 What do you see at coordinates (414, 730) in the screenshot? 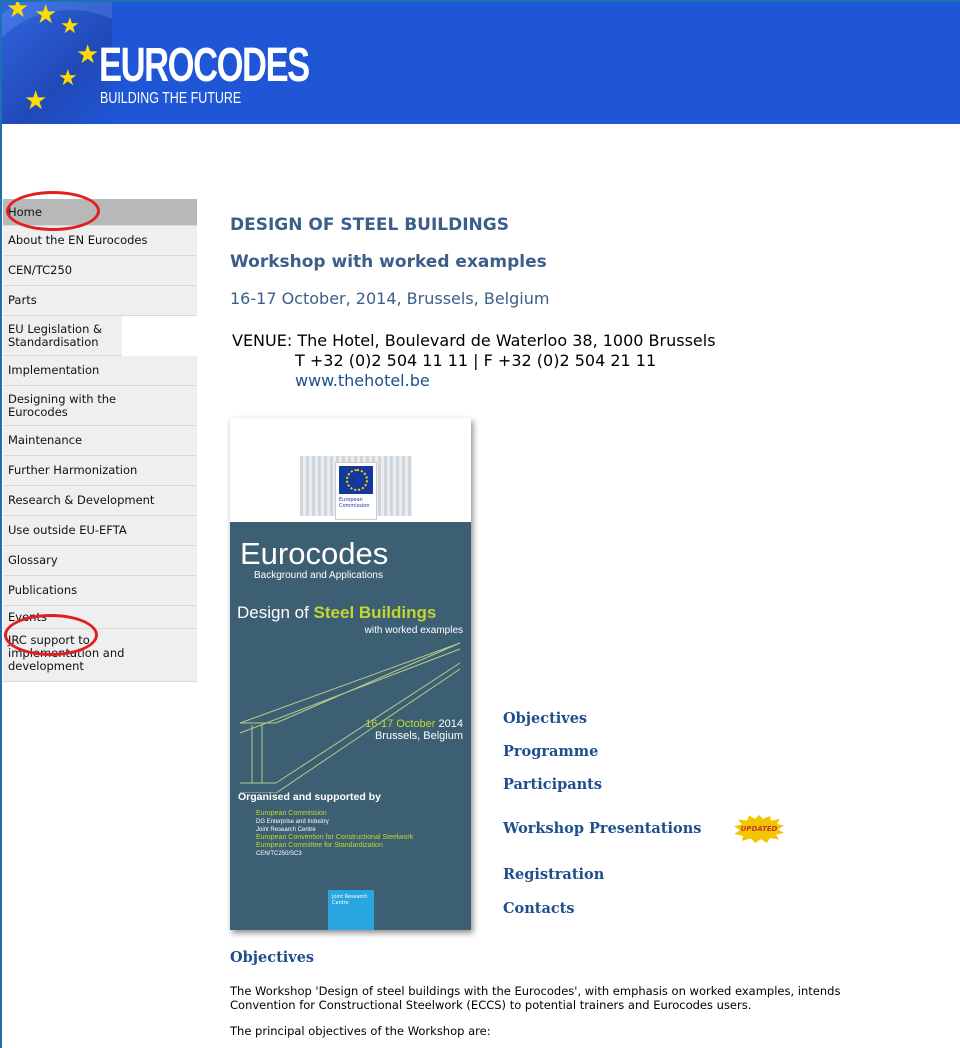
I see `flyer-date: 16-17 October 2014 Brussels, Belgium` at bounding box center [414, 730].